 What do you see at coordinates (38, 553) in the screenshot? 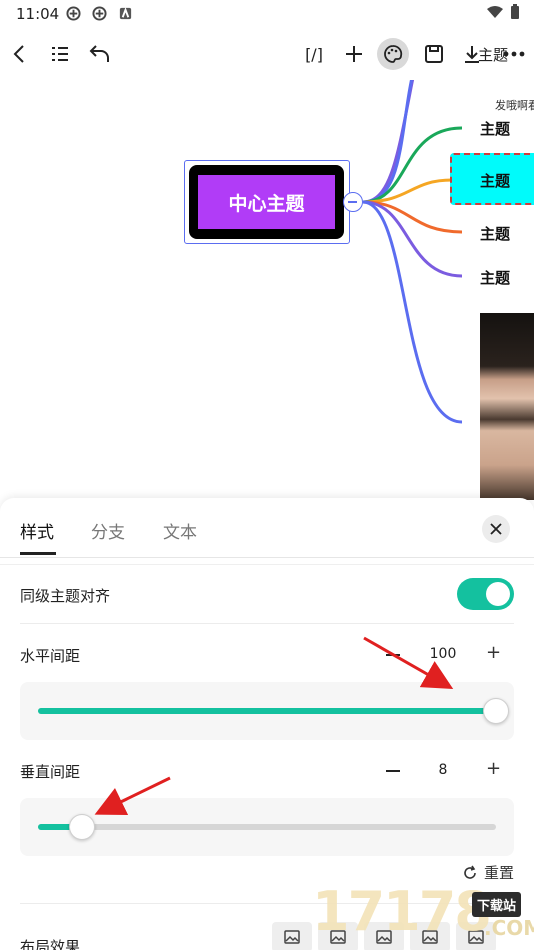
I see `active-tab-indicator` at bounding box center [38, 553].